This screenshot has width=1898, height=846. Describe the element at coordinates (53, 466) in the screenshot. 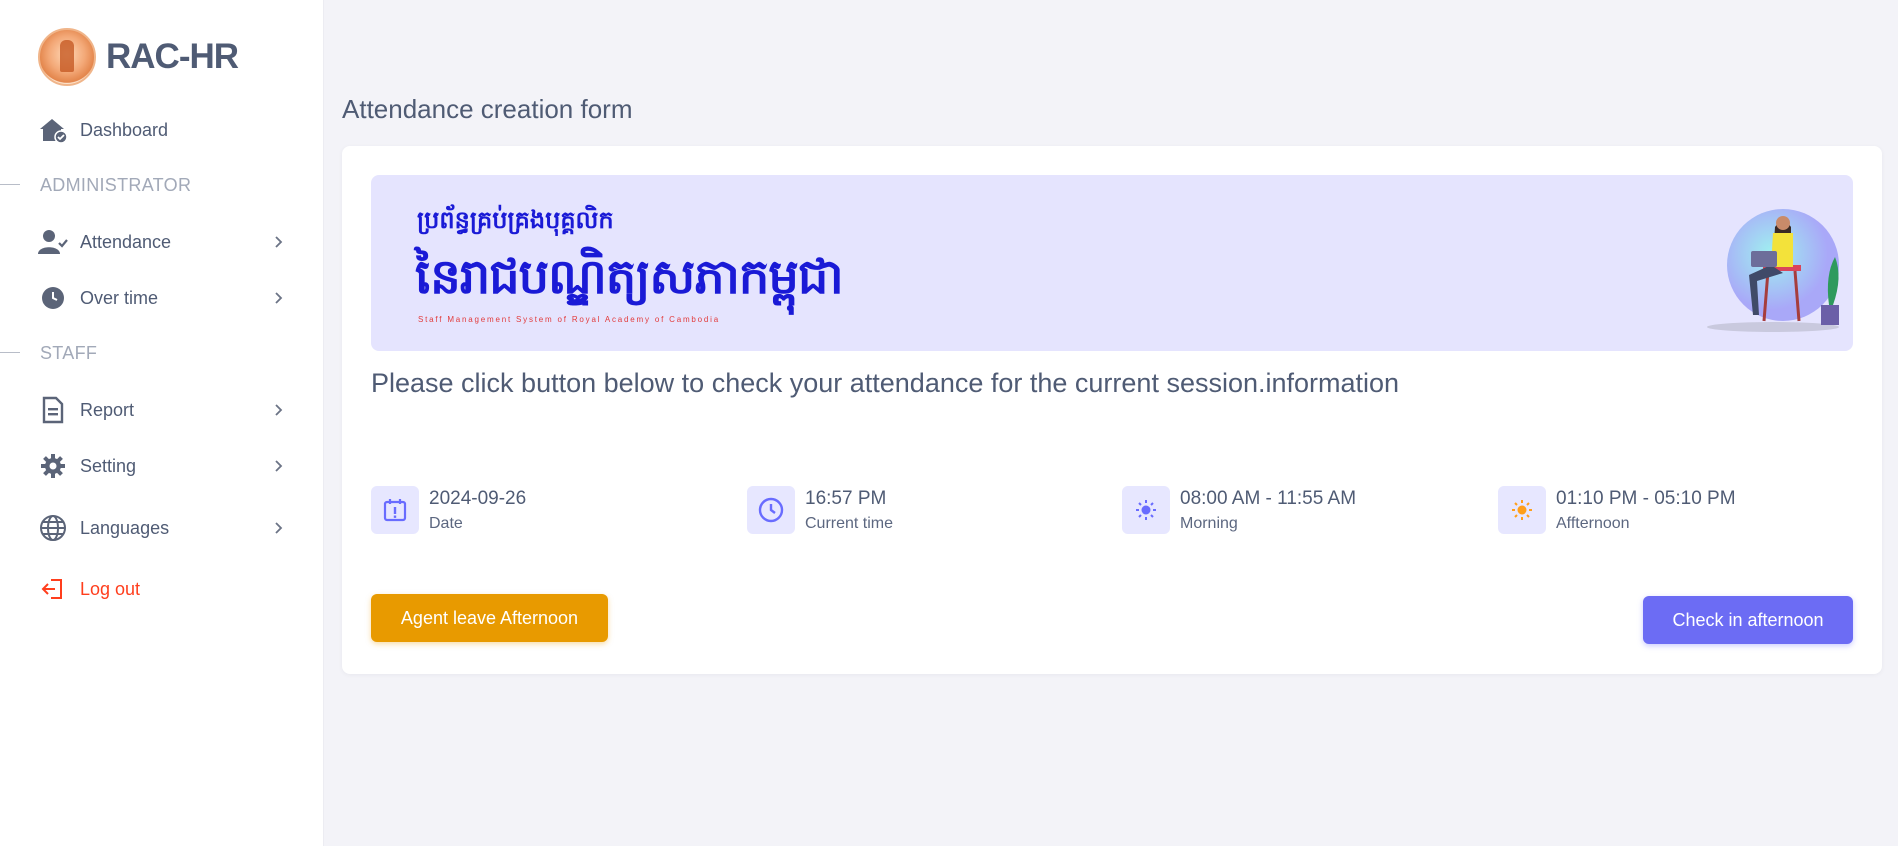

I see `gear-icon` at that location.